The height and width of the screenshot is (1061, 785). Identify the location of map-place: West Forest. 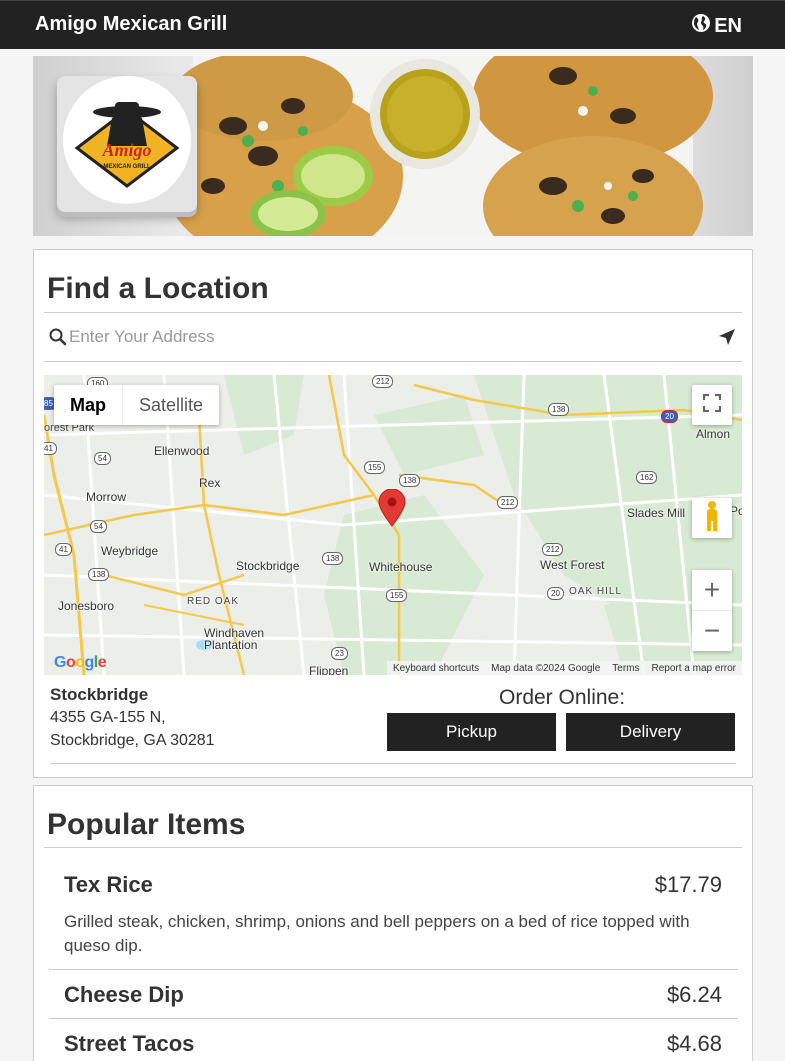
(572, 565).